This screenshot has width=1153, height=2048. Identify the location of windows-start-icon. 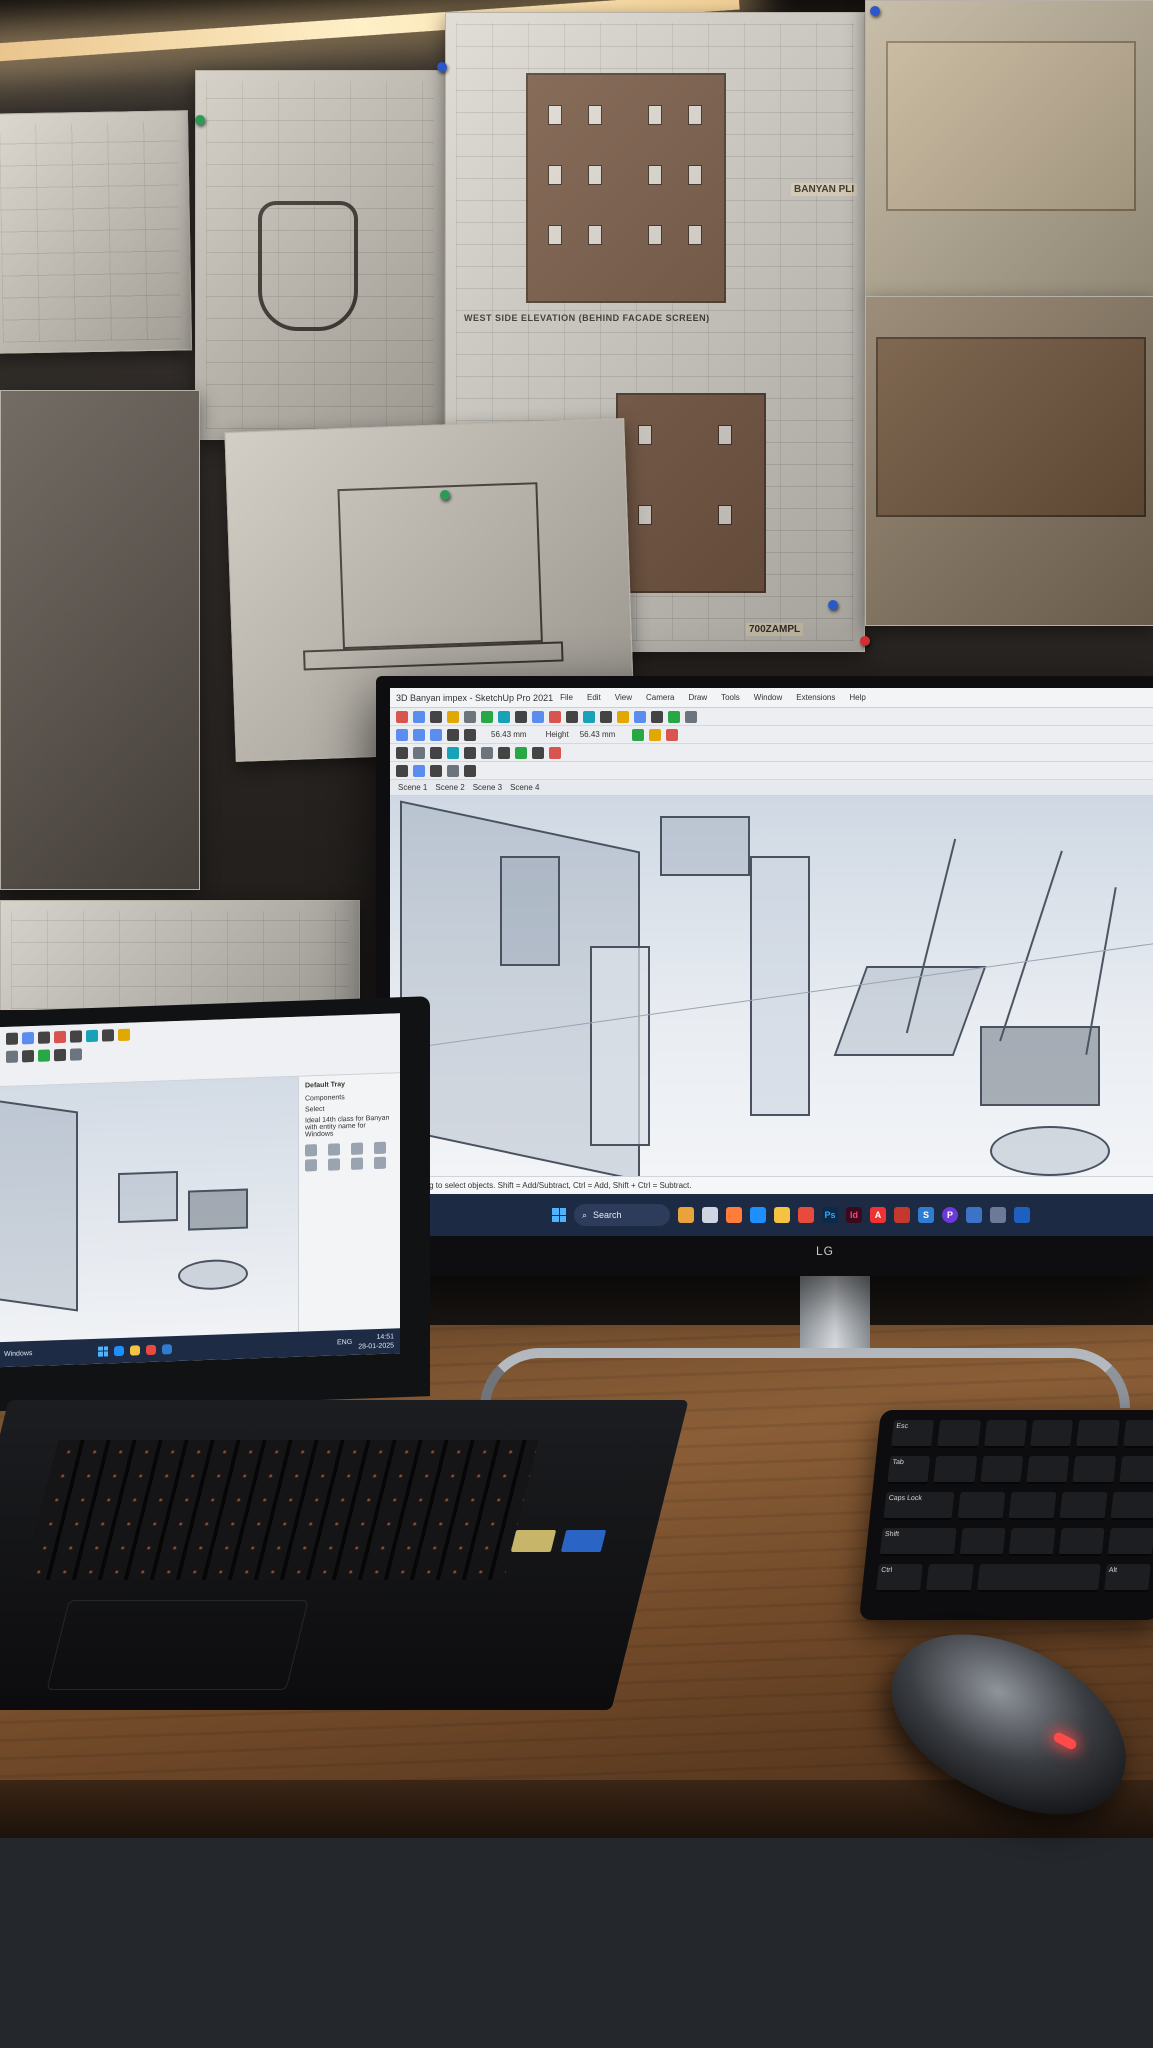
(559, 1215).